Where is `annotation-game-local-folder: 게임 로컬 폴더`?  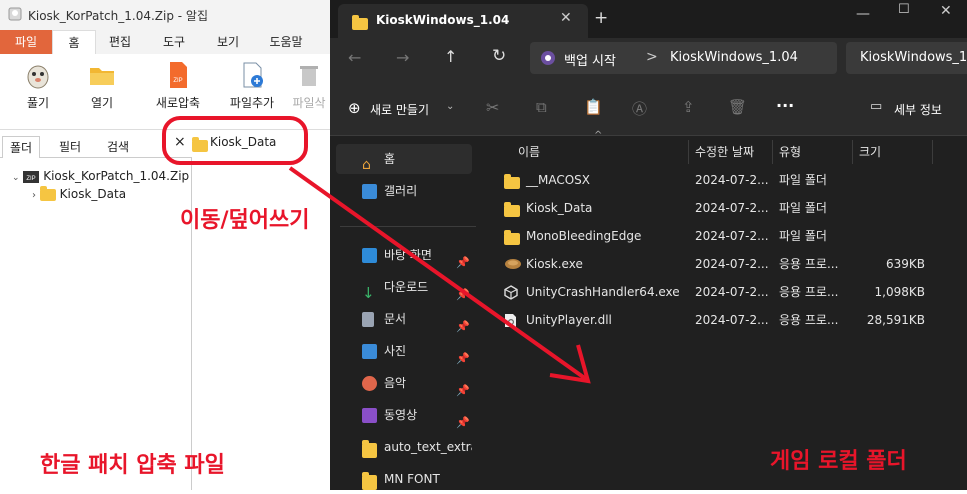 annotation-game-local-folder: 게임 로컬 폴더 is located at coordinates (838, 461).